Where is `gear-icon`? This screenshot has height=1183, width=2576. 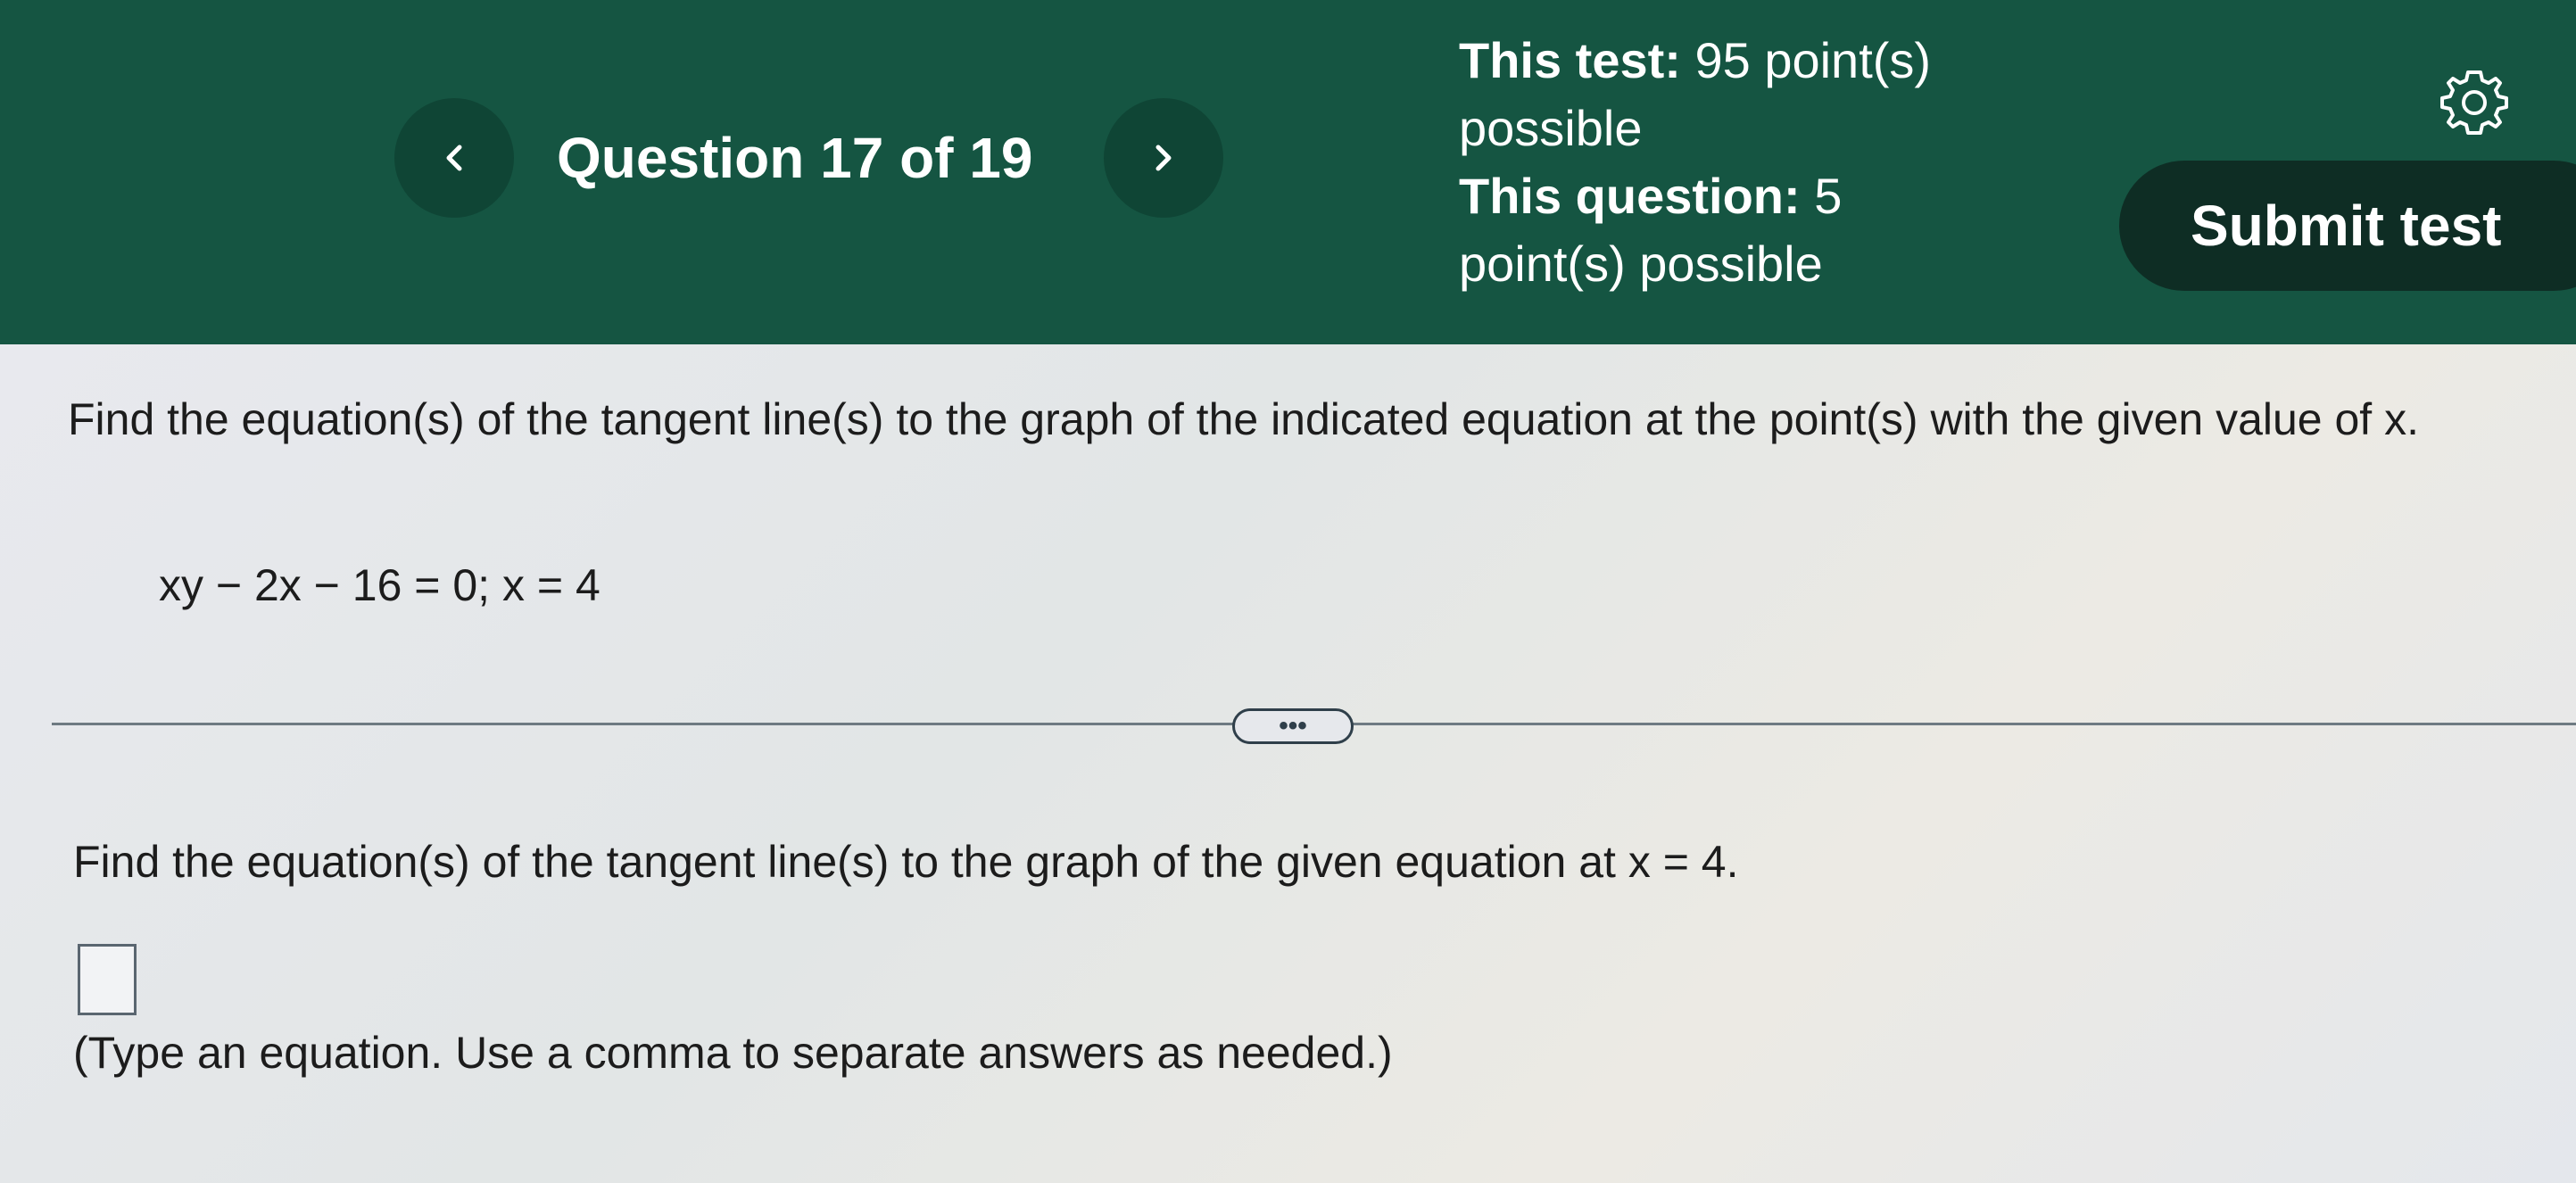
gear-icon is located at coordinates (2474, 103).